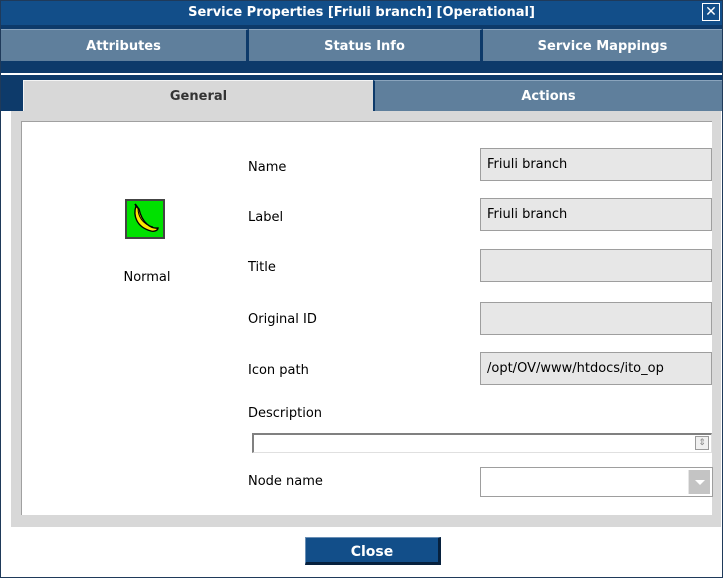 Image resolution: width=723 pixels, height=578 pixels. I want to click on tab-label: Actions, so click(548, 96).